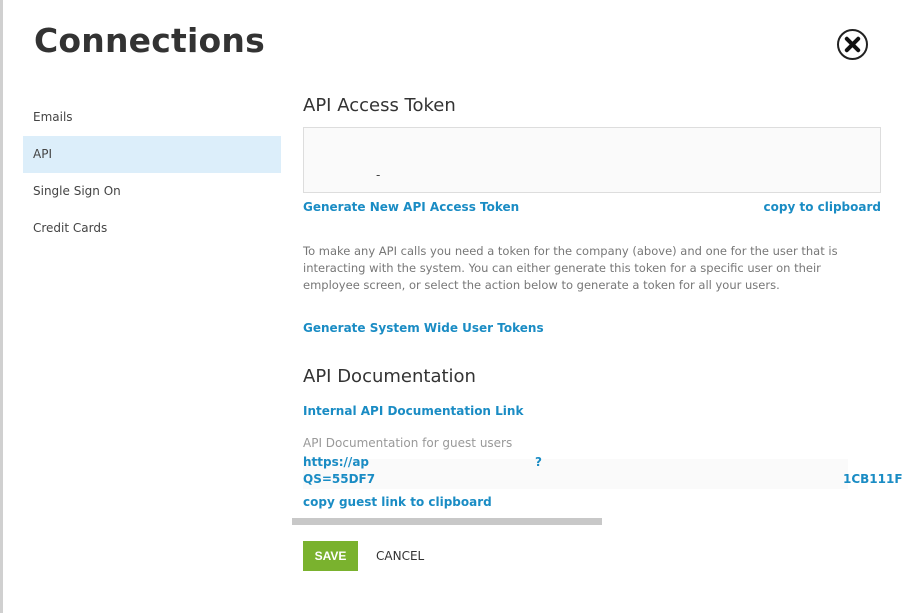 The height and width of the screenshot is (613, 902). Describe the element at coordinates (53, 117) in the screenshot. I see `sidebar-item-label: Emails` at that location.